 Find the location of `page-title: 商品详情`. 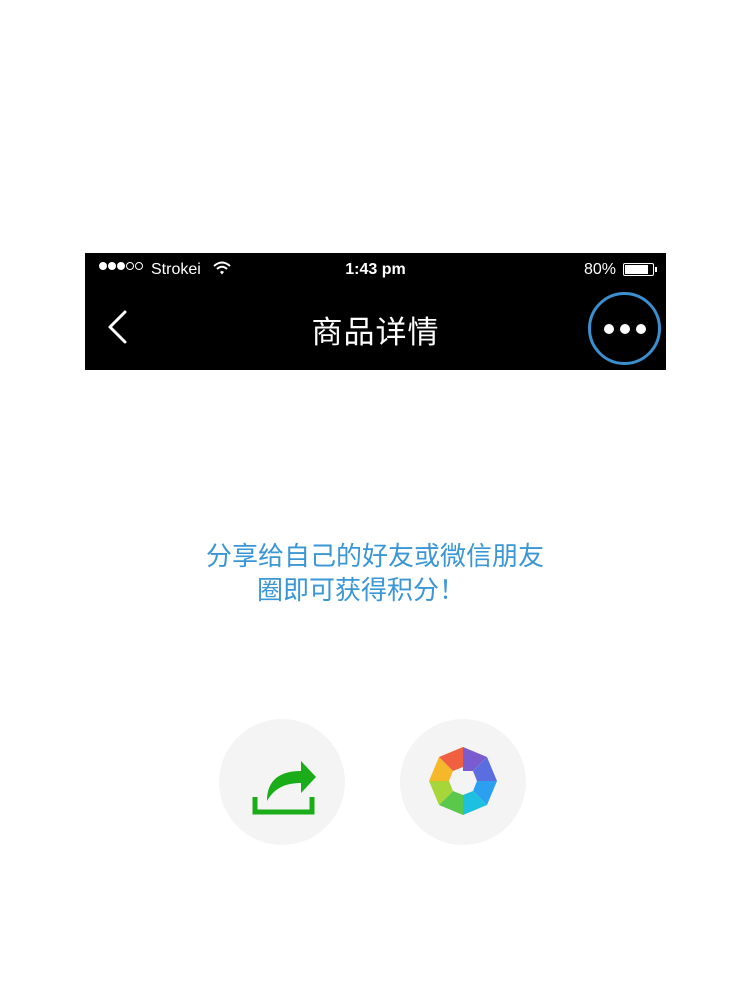

page-title: 商品详情 is located at coordinates (375, 333).